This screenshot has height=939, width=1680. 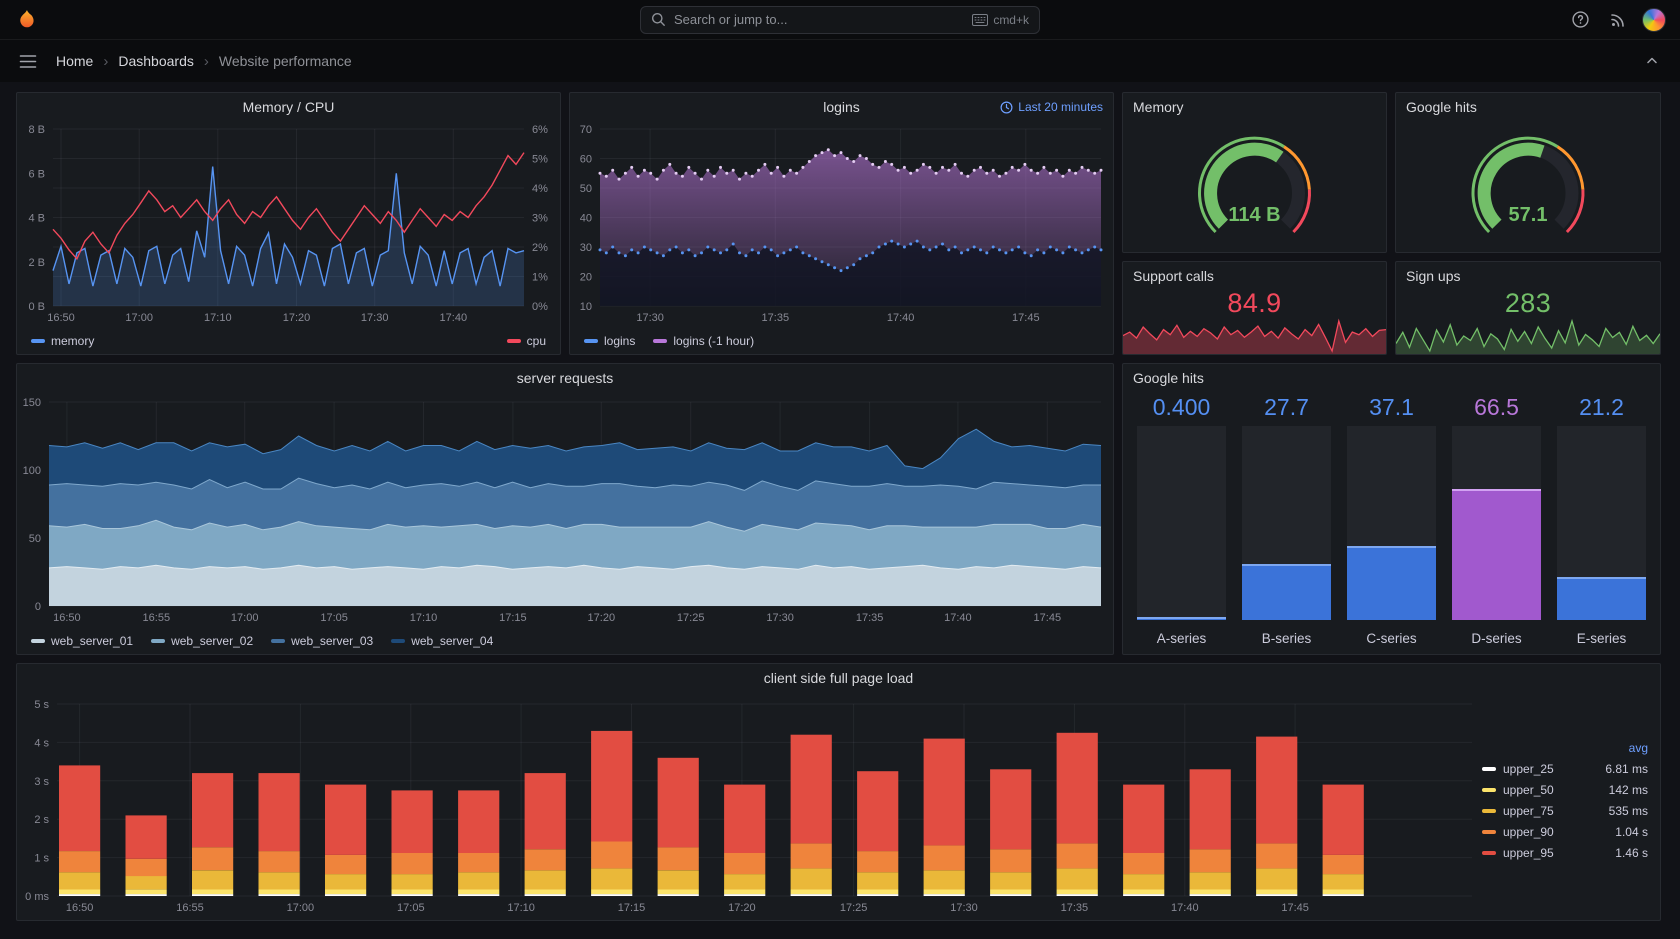 I want to click on news-button, so click(x=1618, y=20).